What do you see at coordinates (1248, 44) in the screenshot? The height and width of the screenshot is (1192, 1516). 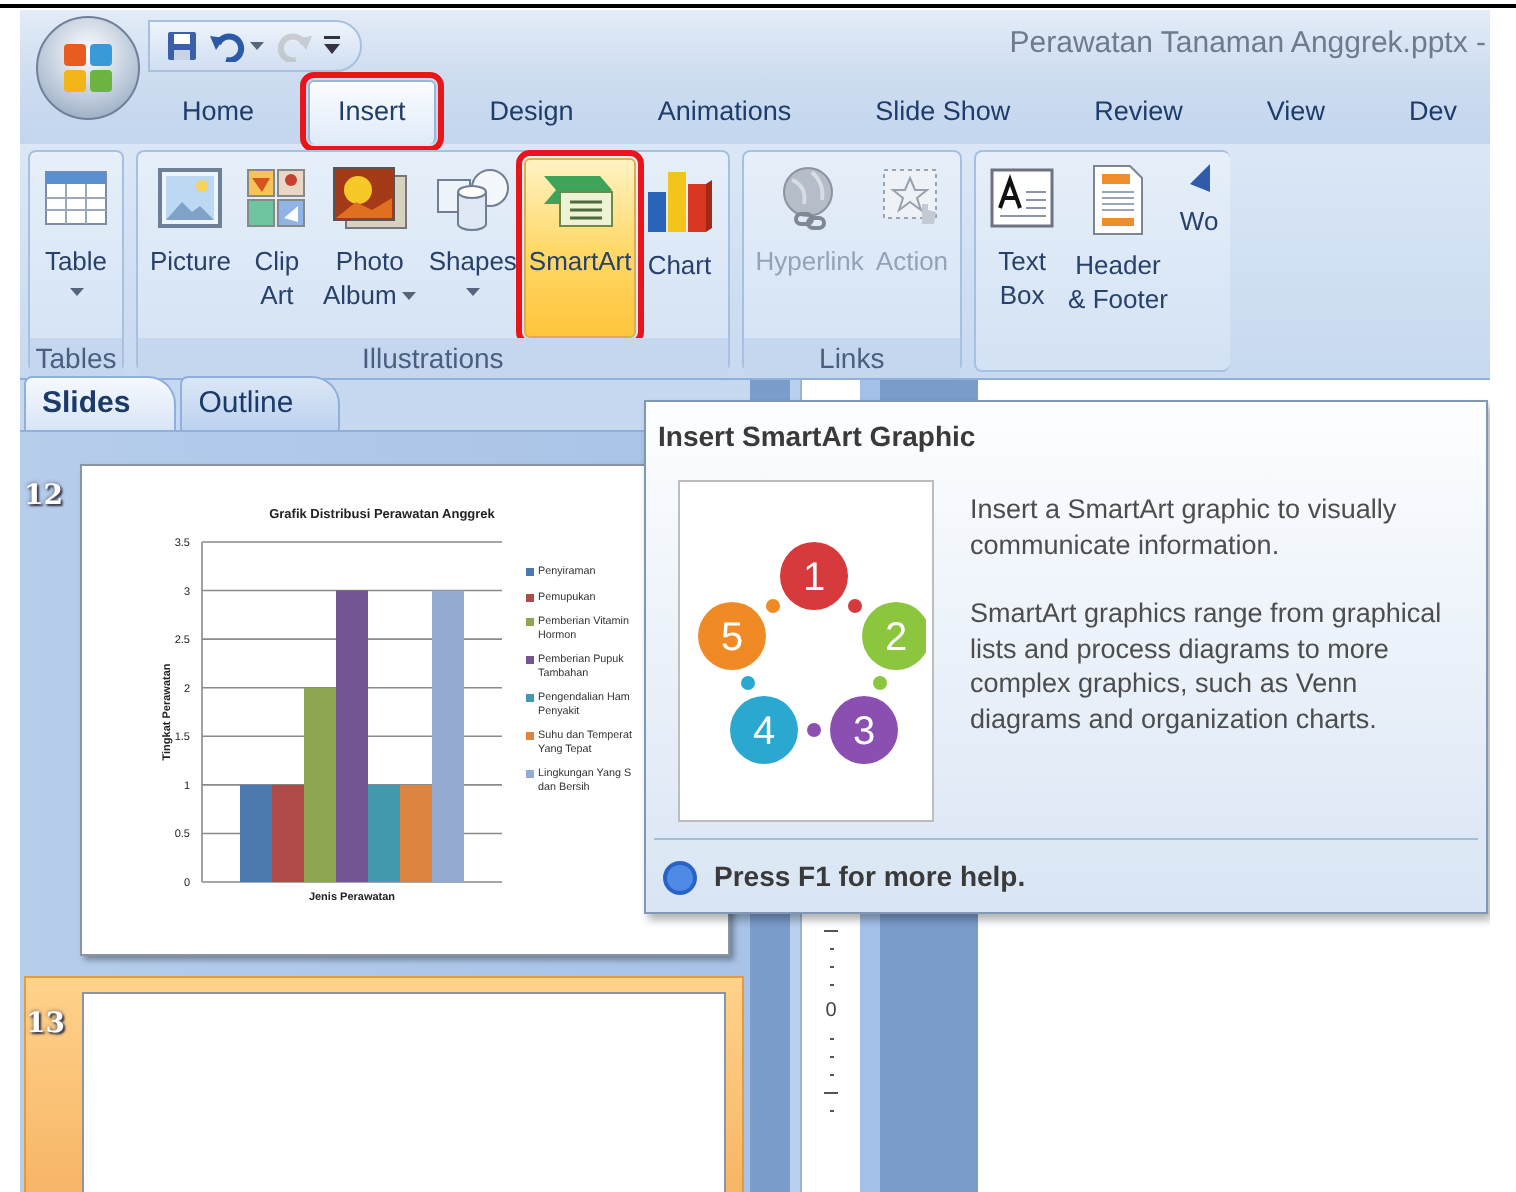 I see `window-title: Perawatan Tanaman Anggrek.pptx -` at bounding box center [1248, 44].